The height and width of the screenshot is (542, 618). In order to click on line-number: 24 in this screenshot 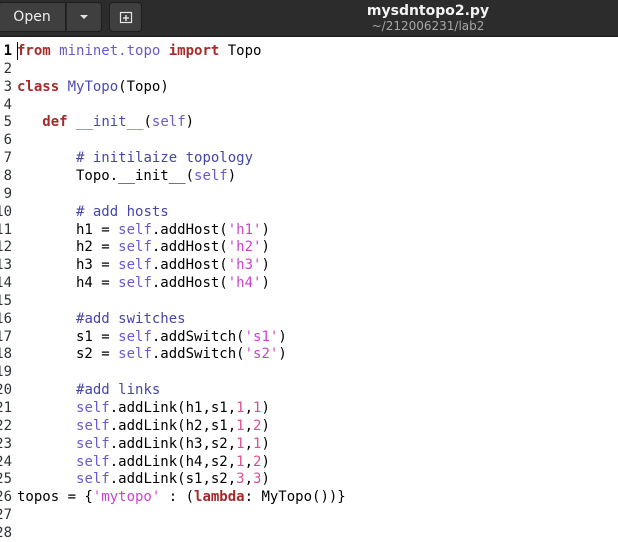, I will do `click(6, 461)`.